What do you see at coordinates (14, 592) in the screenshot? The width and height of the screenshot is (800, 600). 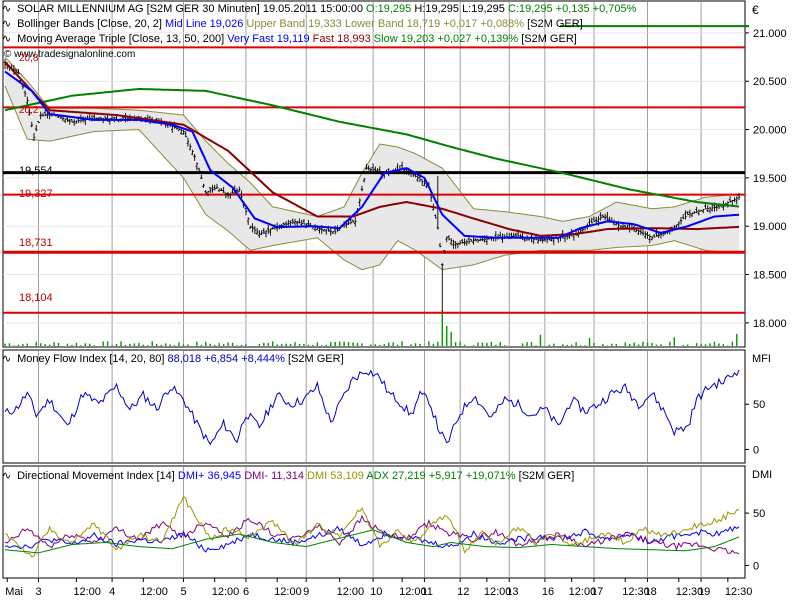 I see `x-tick-label: Mai` at bounding box center [14, 592].